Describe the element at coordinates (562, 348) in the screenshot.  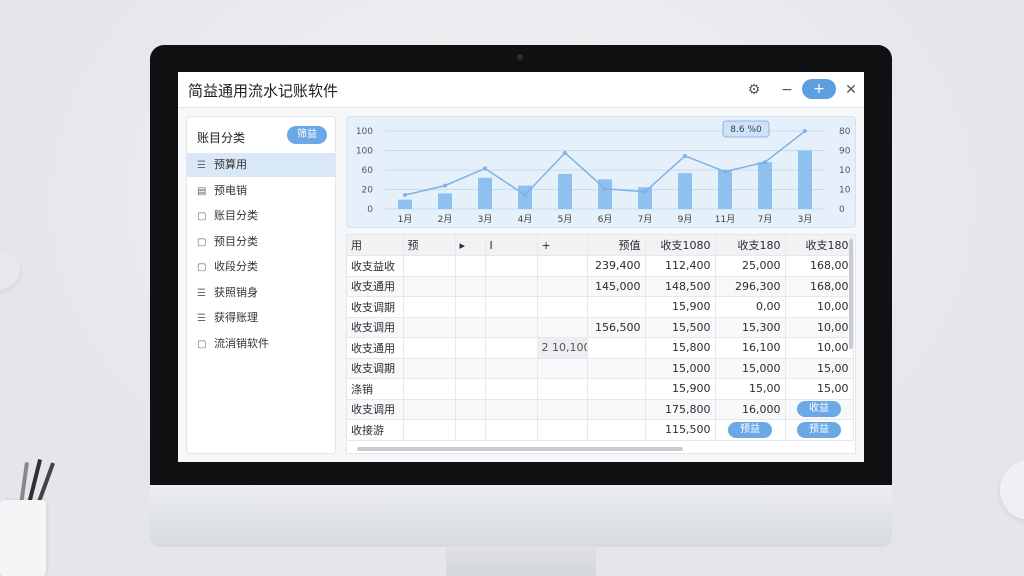
I see `table-cell: 2 10,100` at that location.